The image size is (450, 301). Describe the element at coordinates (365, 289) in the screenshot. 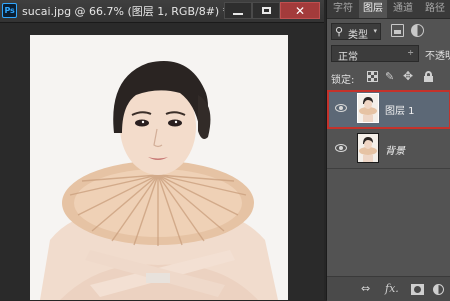

I see `link-layers-icon: ⇔` at that location.